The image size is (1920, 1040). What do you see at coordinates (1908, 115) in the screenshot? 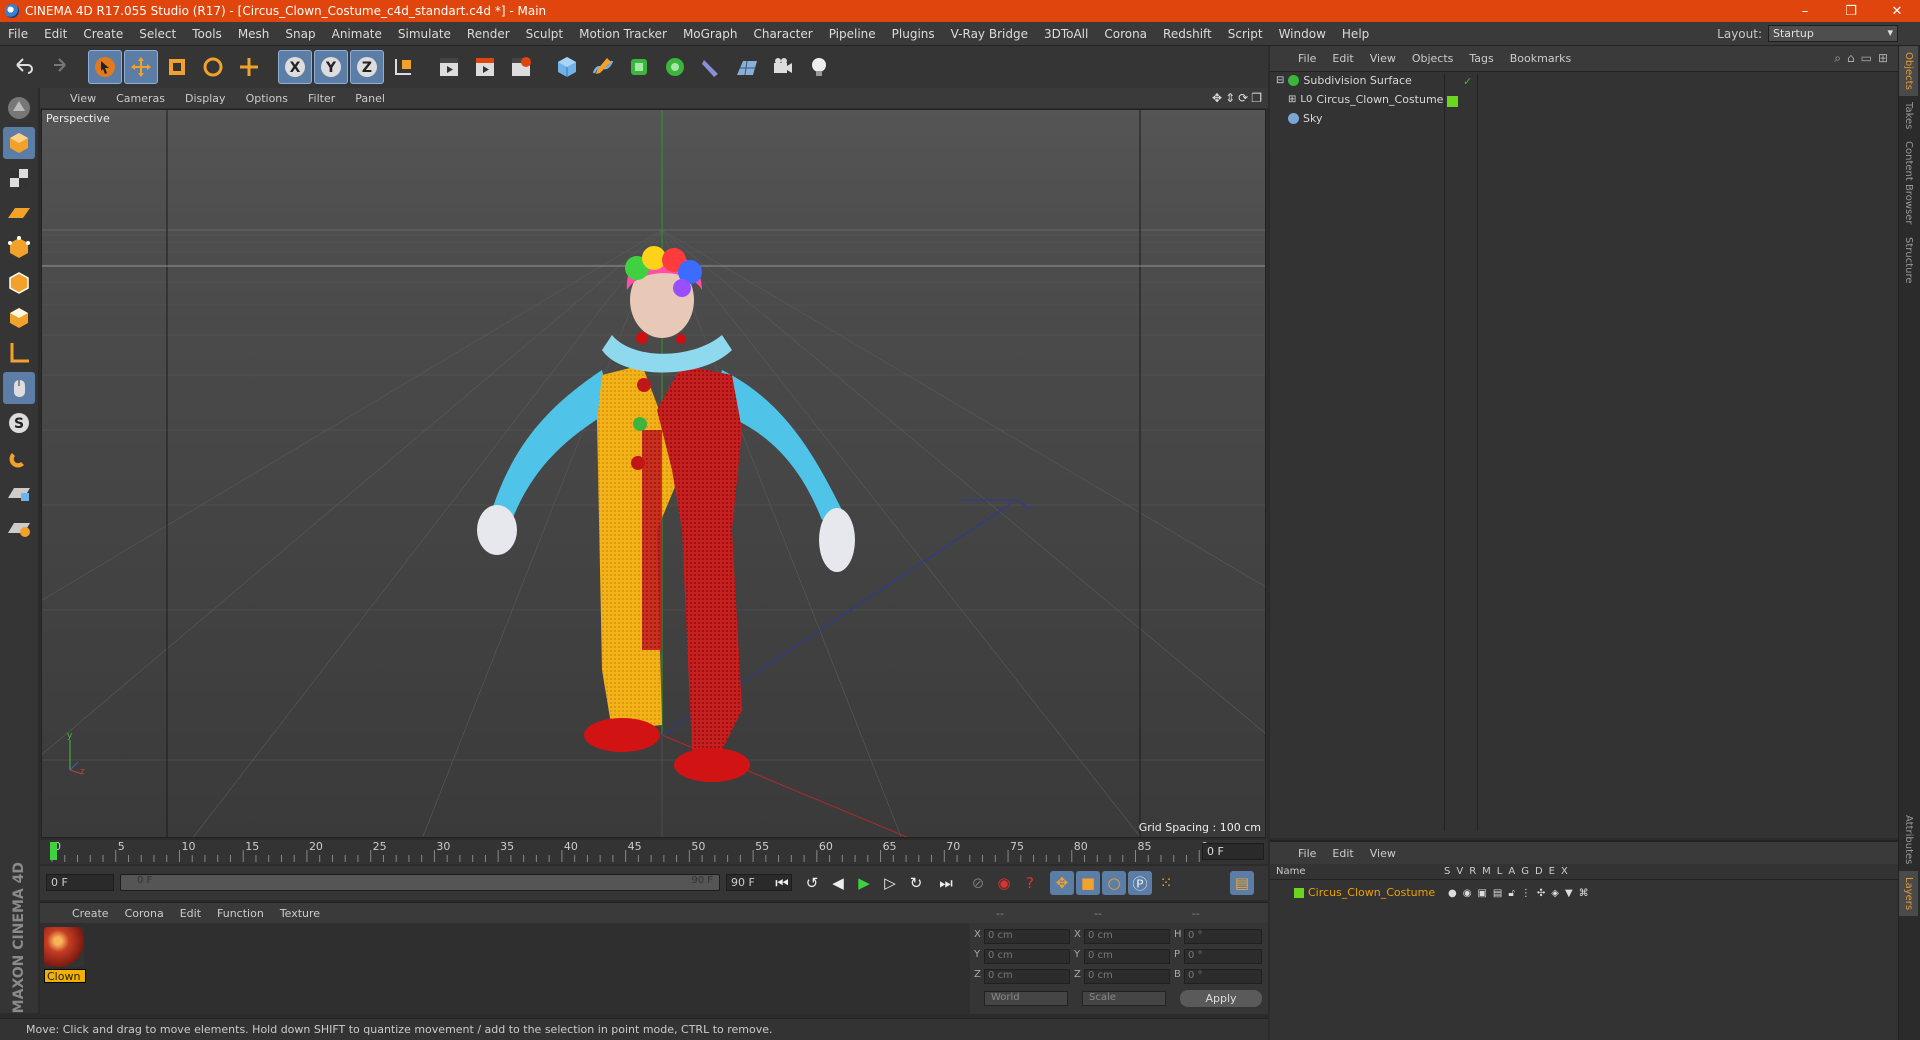
I see `tab-takes: Takes` at bounding box center [1908, 115].